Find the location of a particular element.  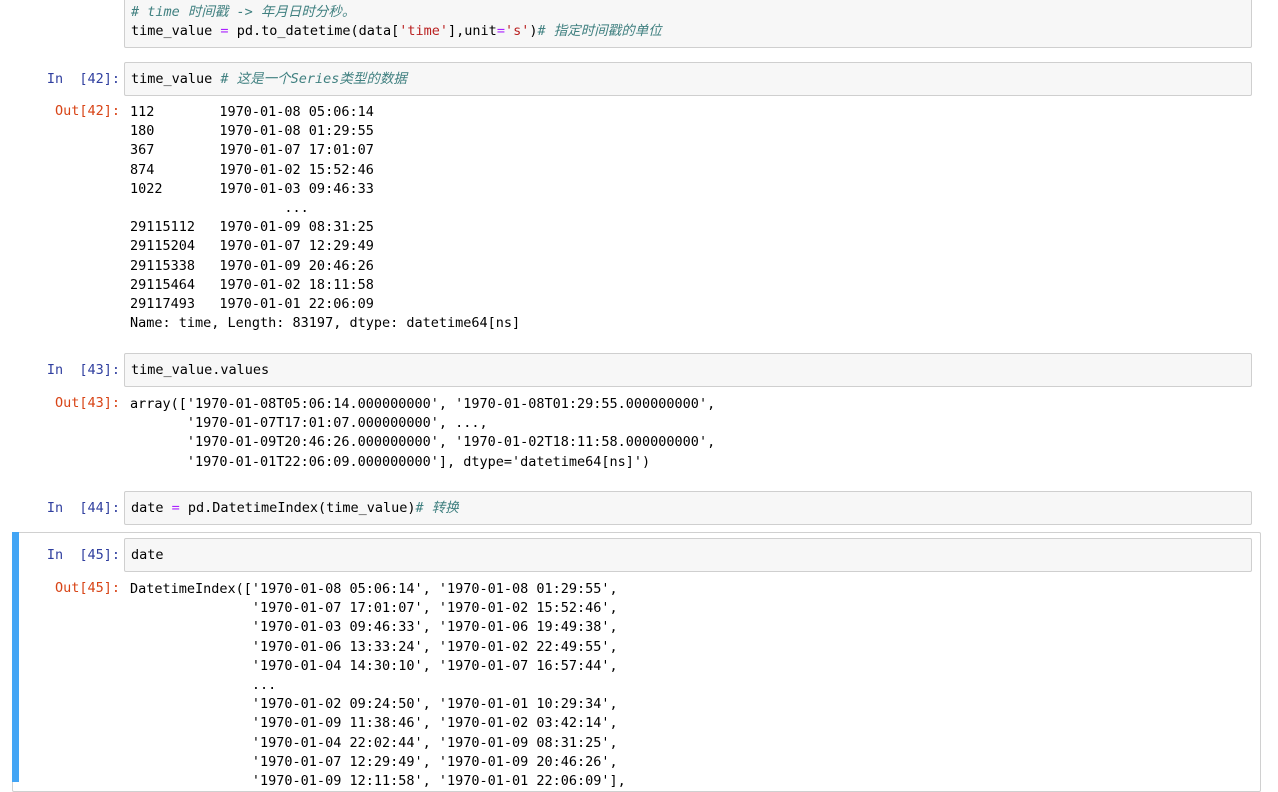

code-text: pd.DatetimeIndex(time_value) is located at coordinates (297, 508).